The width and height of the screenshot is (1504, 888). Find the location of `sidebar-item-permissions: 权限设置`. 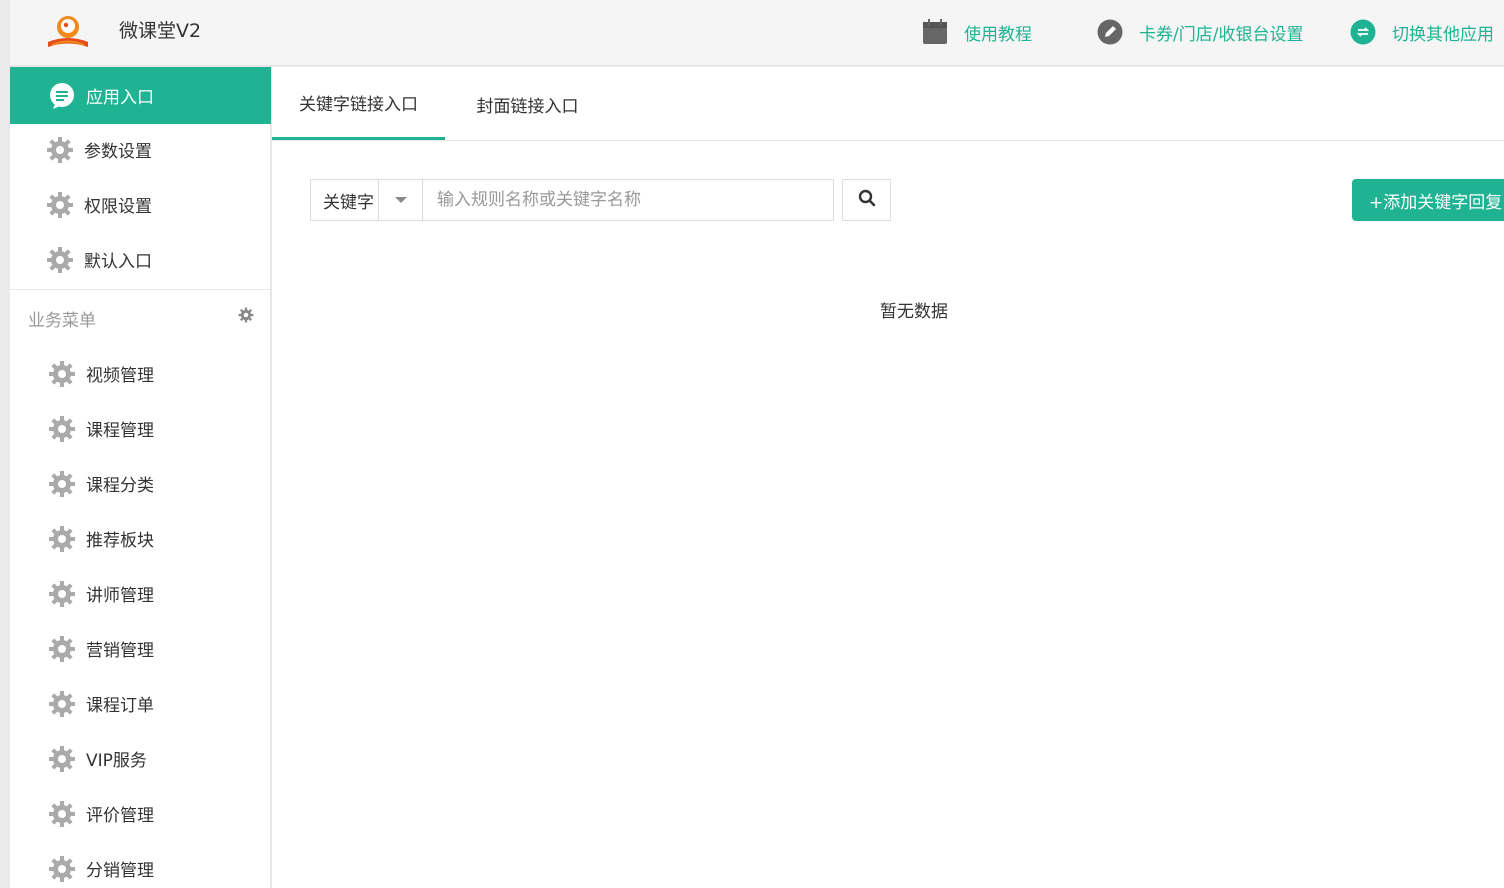

sidebar-item-permissions: 权限设置 is located at coordinates (140, 204).